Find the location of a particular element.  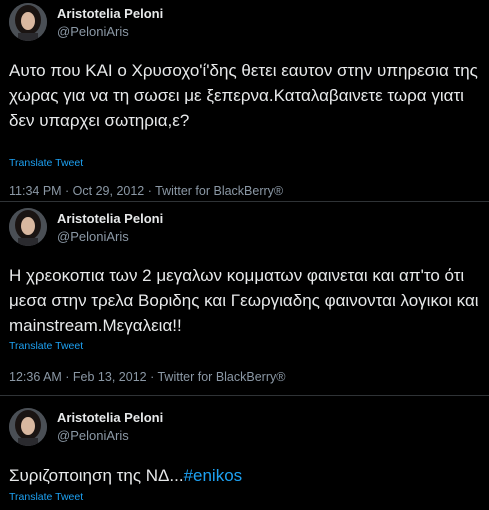

tweet-text-container: Συριζοποιηση της ΝΔ...#enikos is located at coordinates (246, 475).